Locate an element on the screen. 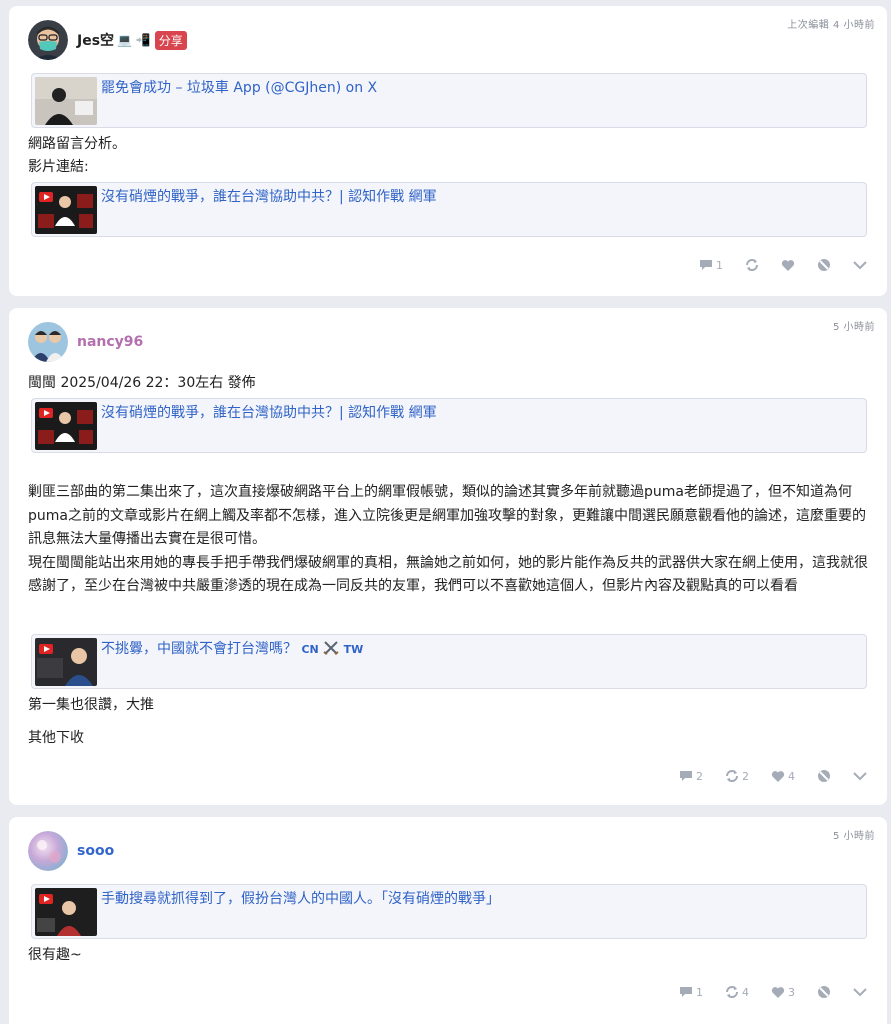 This screenshot has width=891, height=1024. post-text-line: 很有趣~ is located at coordinates (55, 955).